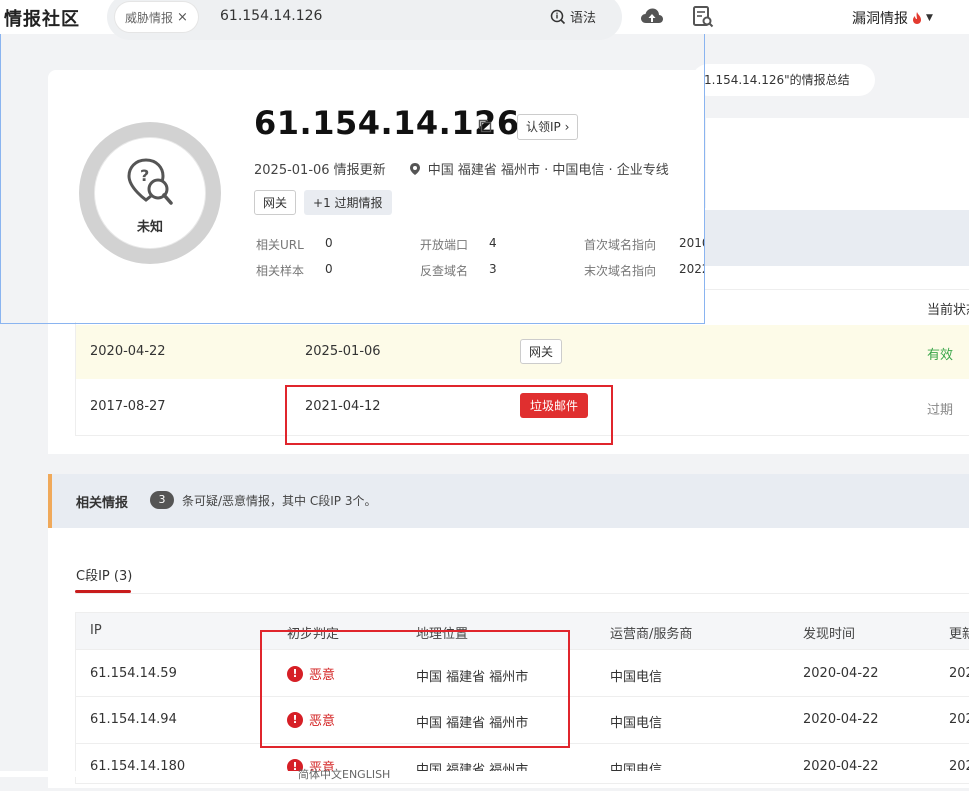 Image resolution: width=969 pixels, height=791 pixels. Describe the element at coordinates (917, 18) in the screenshot. I see `fire-icon` at that location.